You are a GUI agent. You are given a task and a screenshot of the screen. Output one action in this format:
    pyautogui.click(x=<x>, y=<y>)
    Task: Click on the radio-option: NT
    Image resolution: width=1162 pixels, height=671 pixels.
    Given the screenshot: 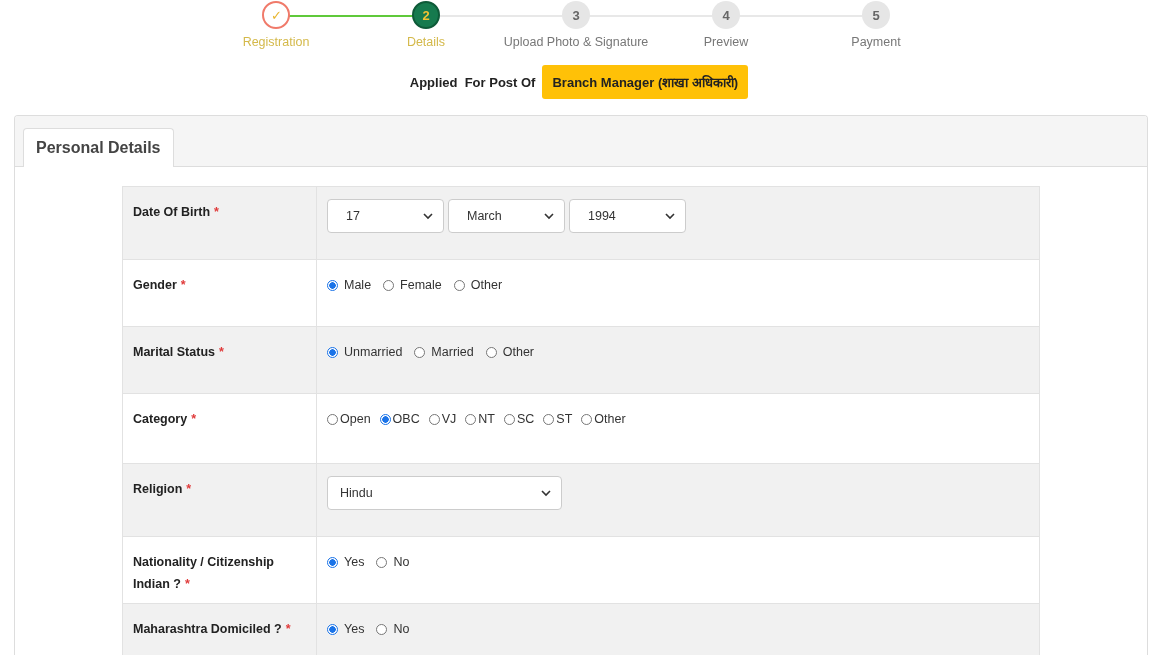 What is the action you would take?
    pyautogui.click(x=480, y=419)
    